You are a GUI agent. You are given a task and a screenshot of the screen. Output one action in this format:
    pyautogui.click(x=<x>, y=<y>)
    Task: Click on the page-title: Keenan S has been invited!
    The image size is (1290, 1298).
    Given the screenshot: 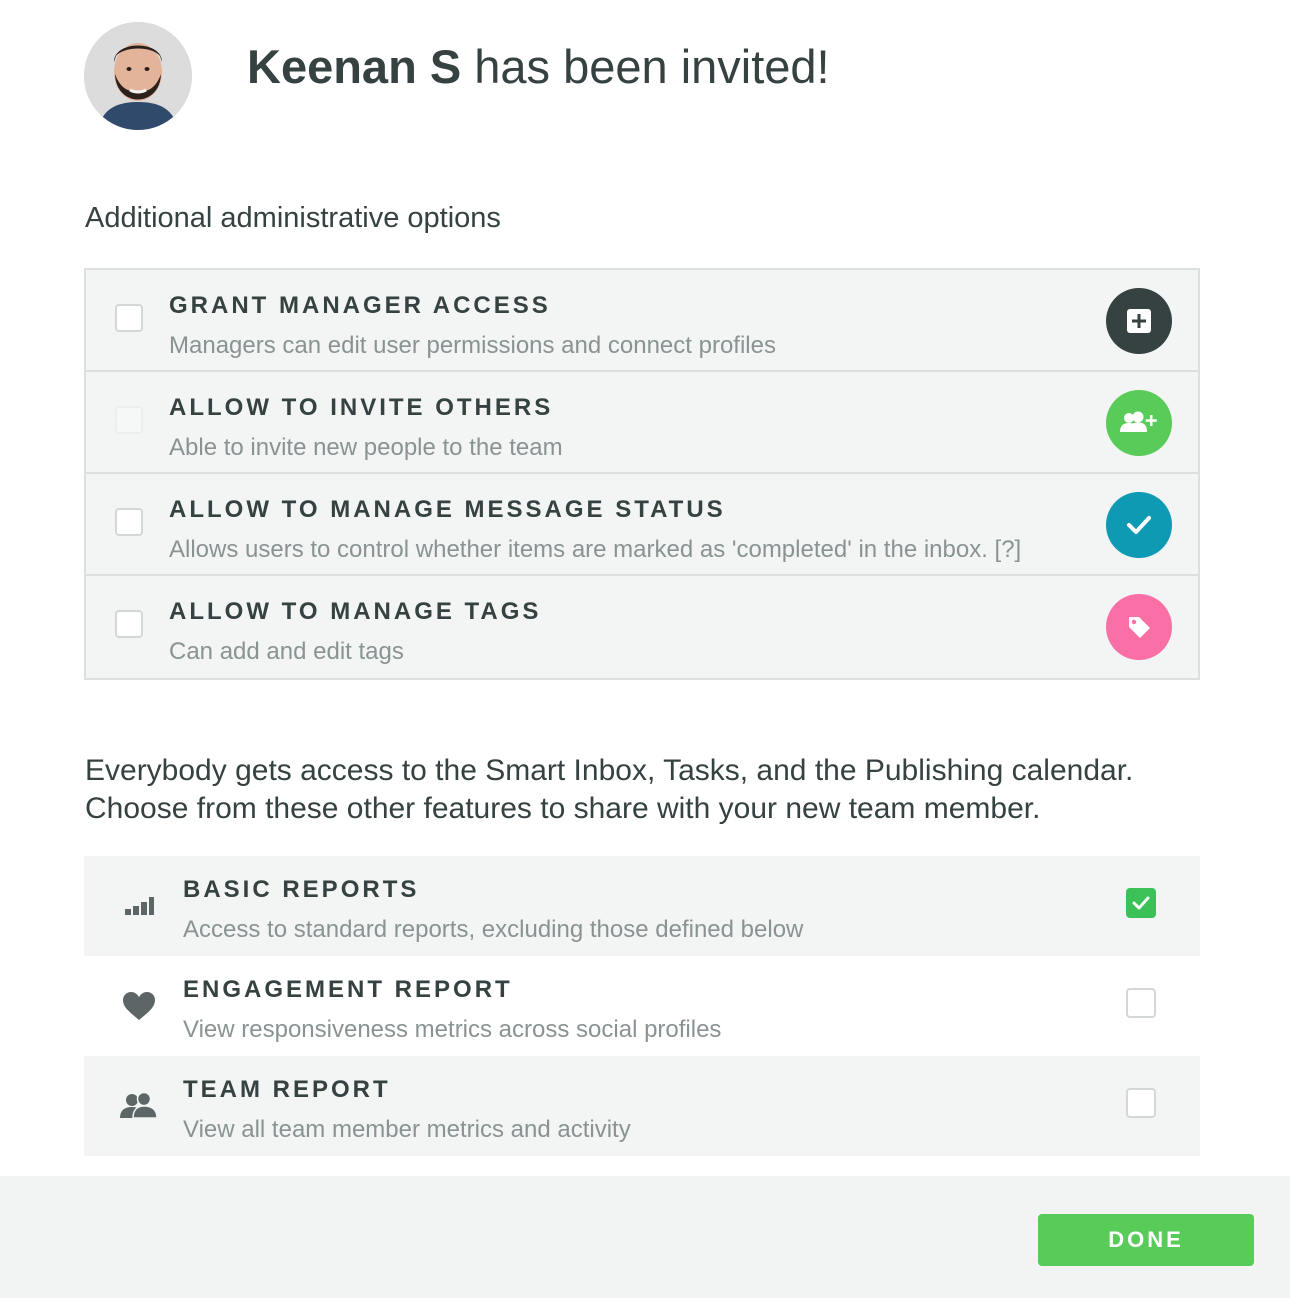 What is the action you would take?
    pyautogui.click(x=538, y=66)
    